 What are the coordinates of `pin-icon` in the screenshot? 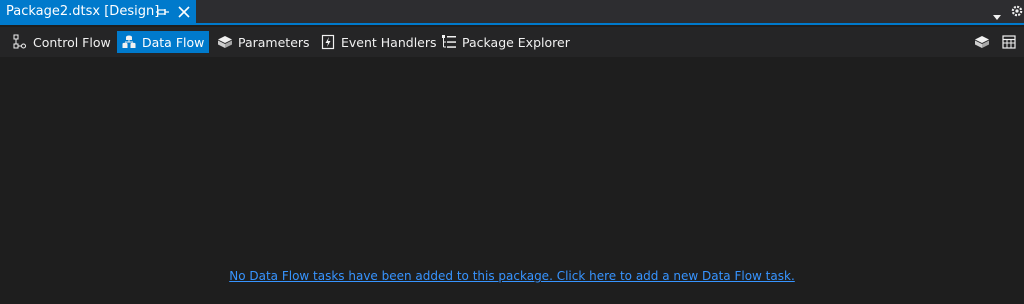 It's located at (163, 11).